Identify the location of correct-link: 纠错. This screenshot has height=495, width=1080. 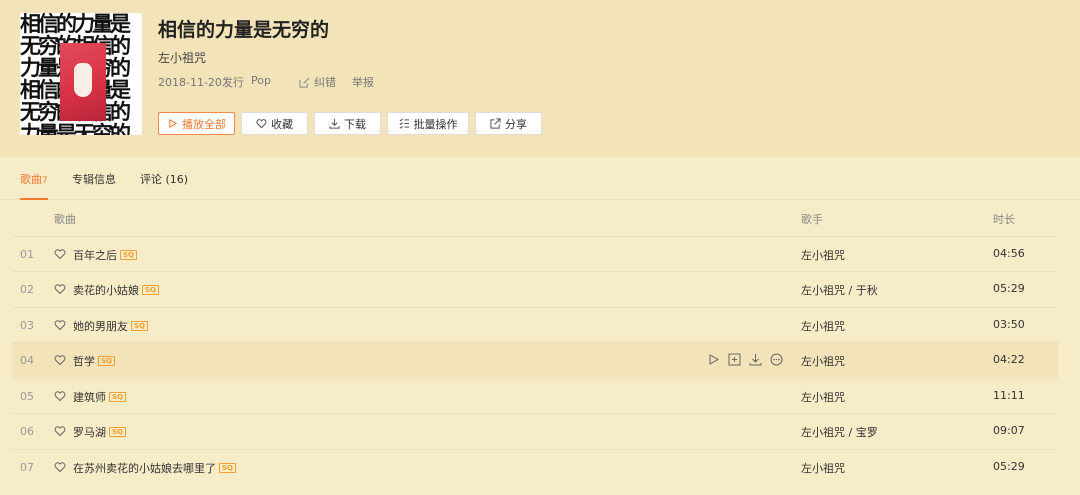
(317, 82).